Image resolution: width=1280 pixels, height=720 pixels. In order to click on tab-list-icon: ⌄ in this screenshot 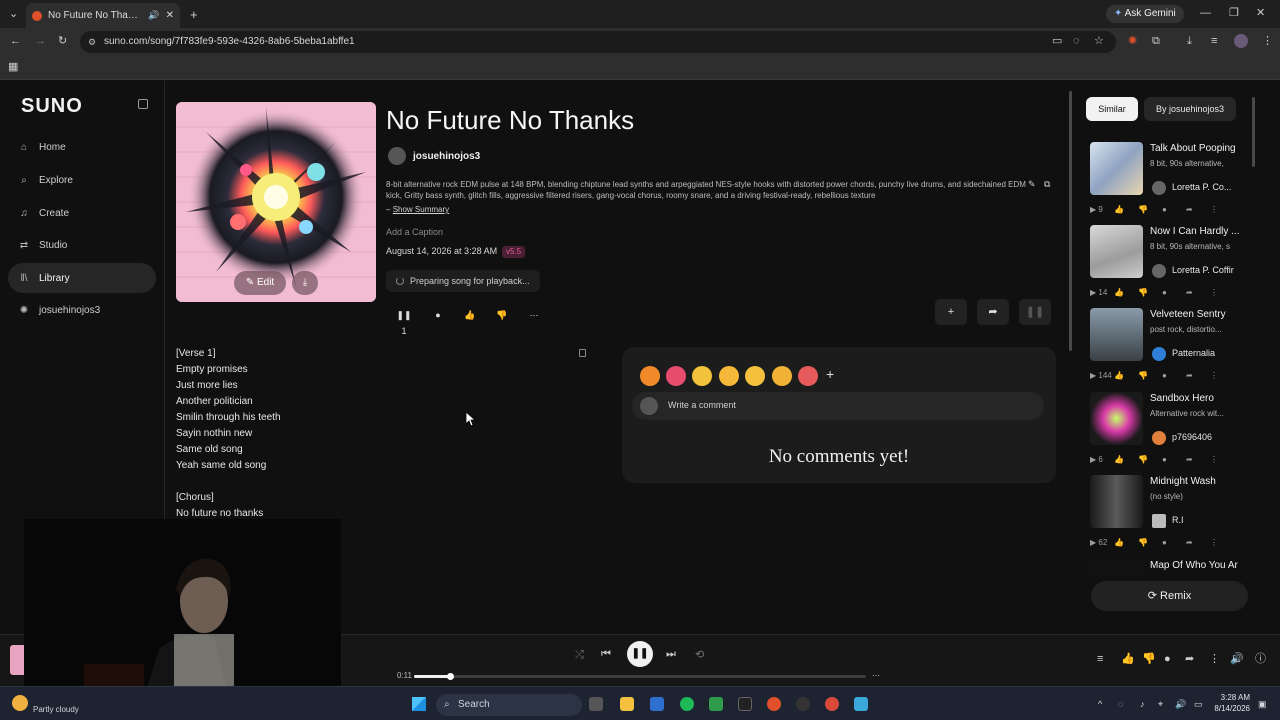, I will do `click(13, 14)`.